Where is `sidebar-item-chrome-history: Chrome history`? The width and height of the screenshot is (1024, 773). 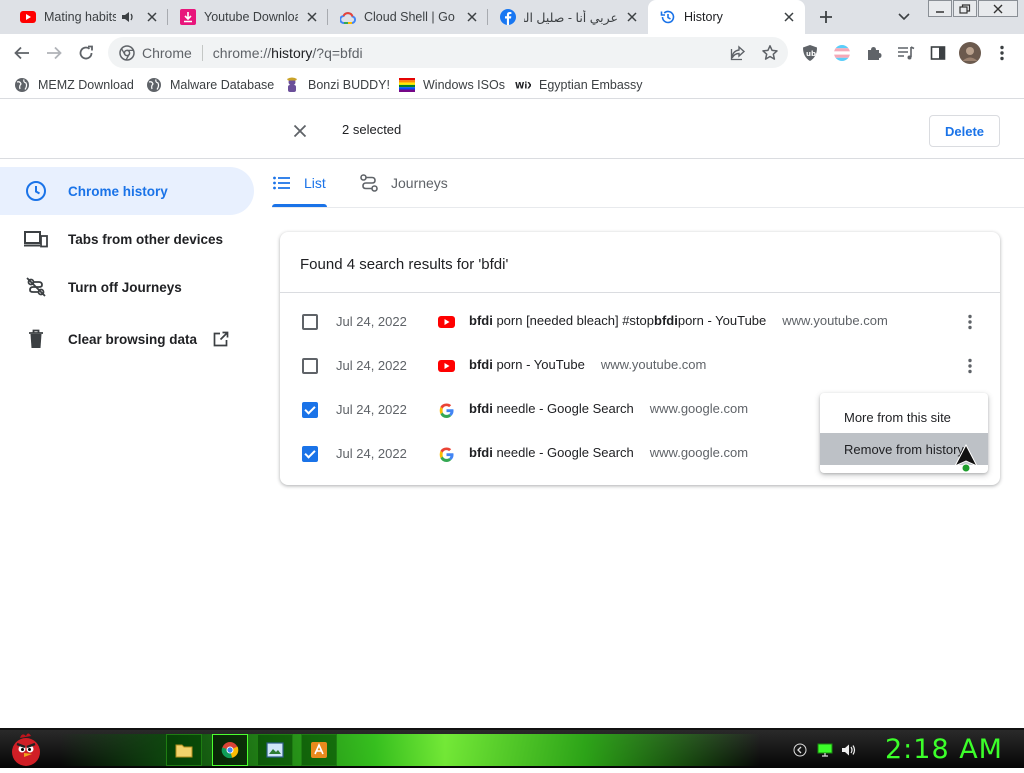 sidebar-item-chrome-history: Chrome history is located at coordinates (127, 191).